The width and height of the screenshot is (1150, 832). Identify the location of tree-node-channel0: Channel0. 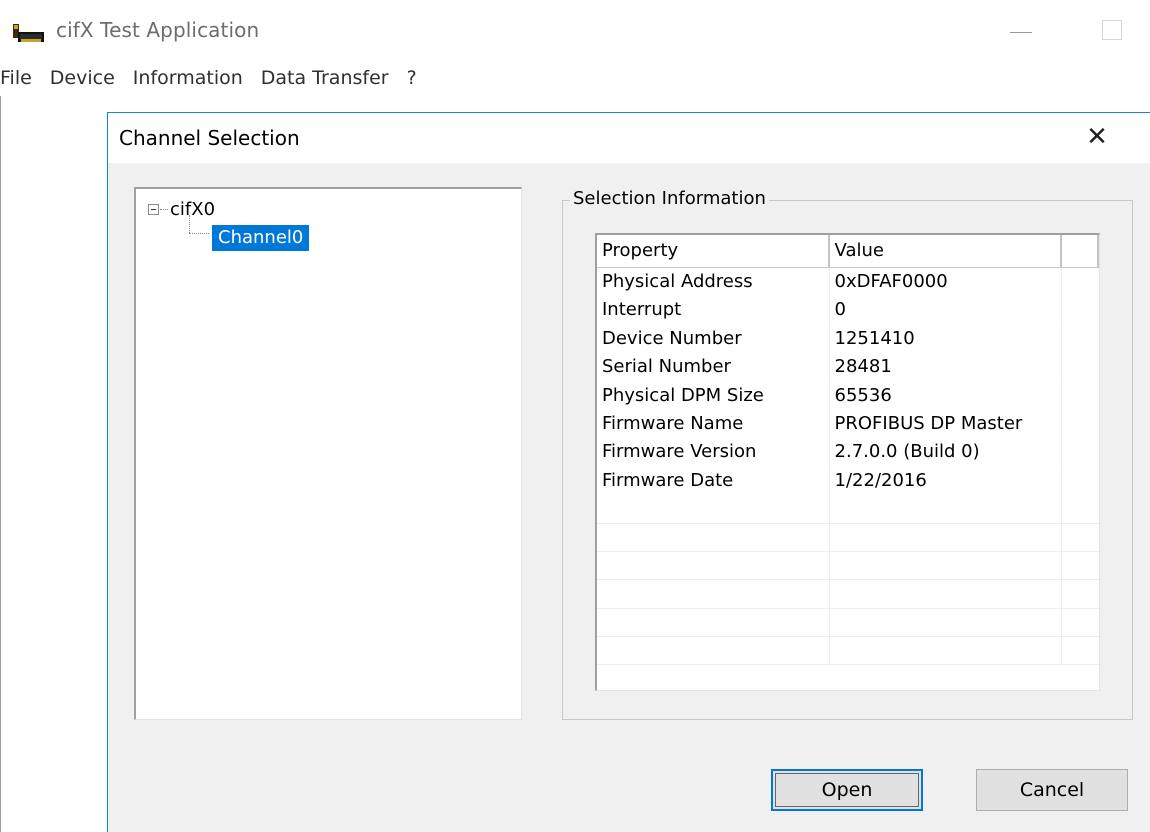
(261, 238).